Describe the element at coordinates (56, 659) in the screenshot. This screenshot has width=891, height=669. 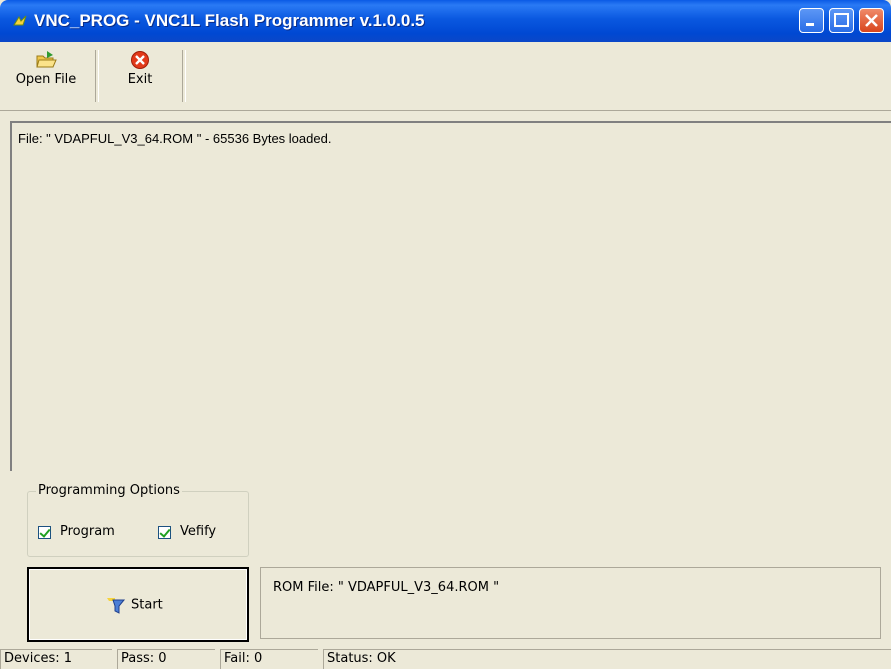
I see `status-devices: Devices: 1` at that location.